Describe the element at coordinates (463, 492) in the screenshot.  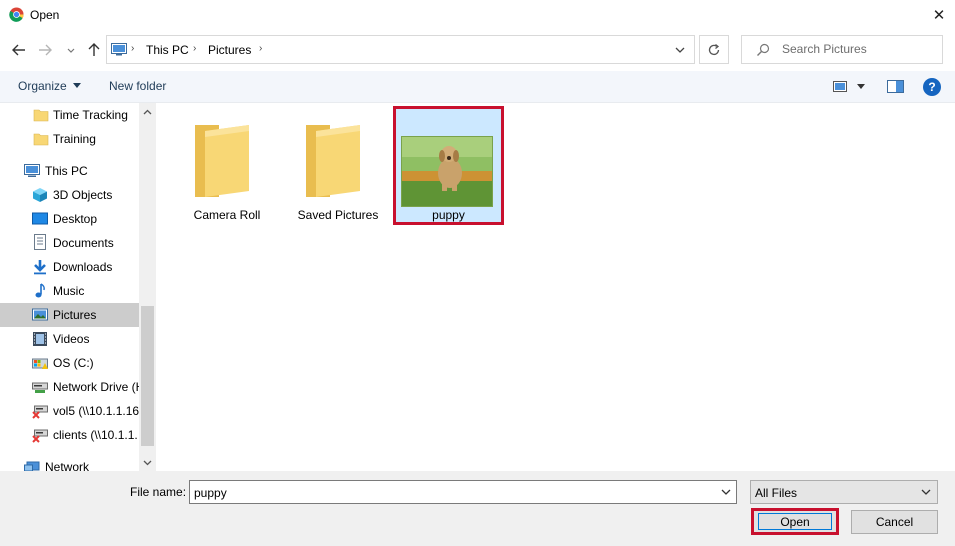
I see `filename-field: puppy` at that location.